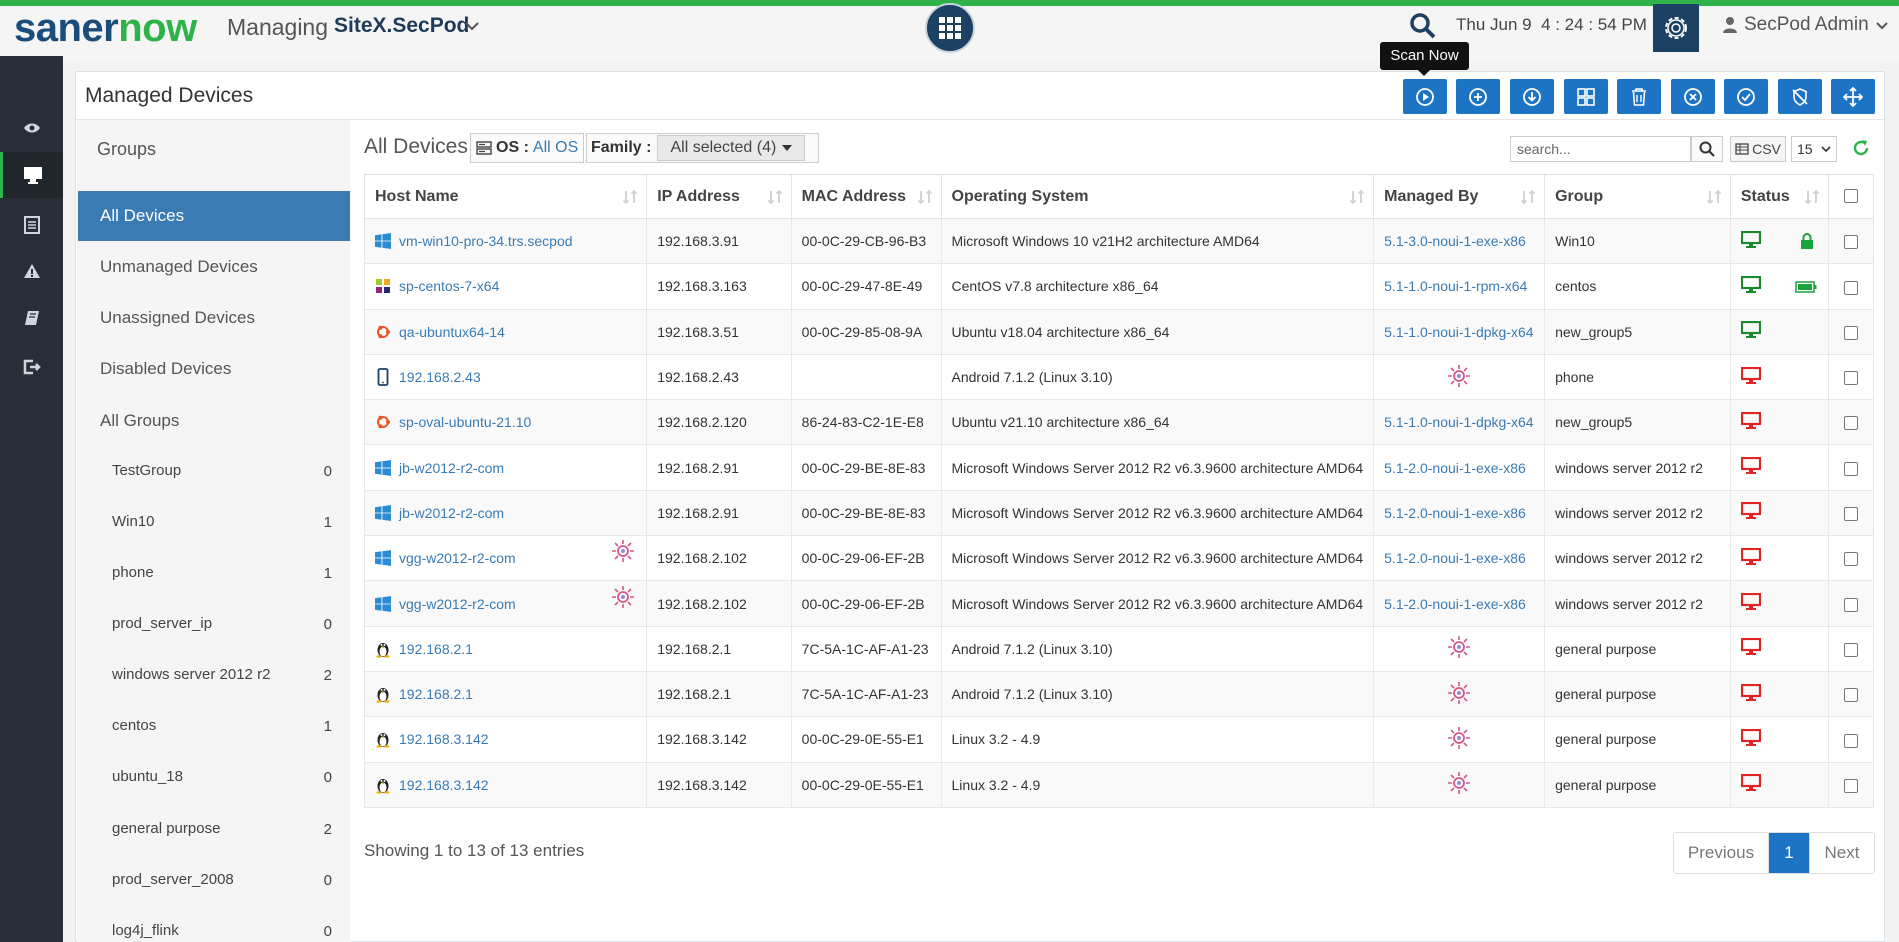  What do you see at coordinates (1423, 26) in the screenshot?
I see `search-icon` at bounding box center [1423, 26].